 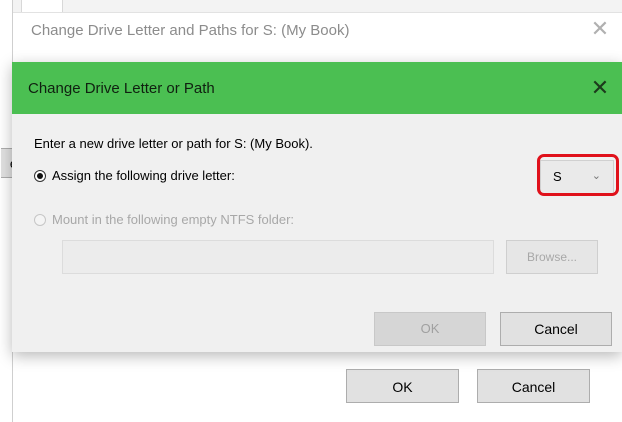 I want to click on folder-path-input, so click(x=278, y=257).